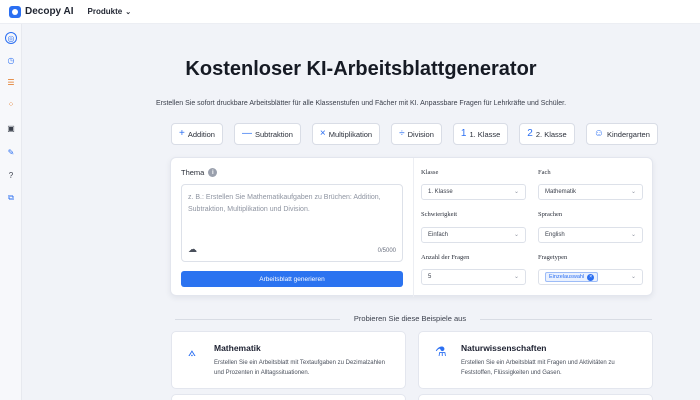  I want to click on flask-icon: ⚗, so click(441, 351).